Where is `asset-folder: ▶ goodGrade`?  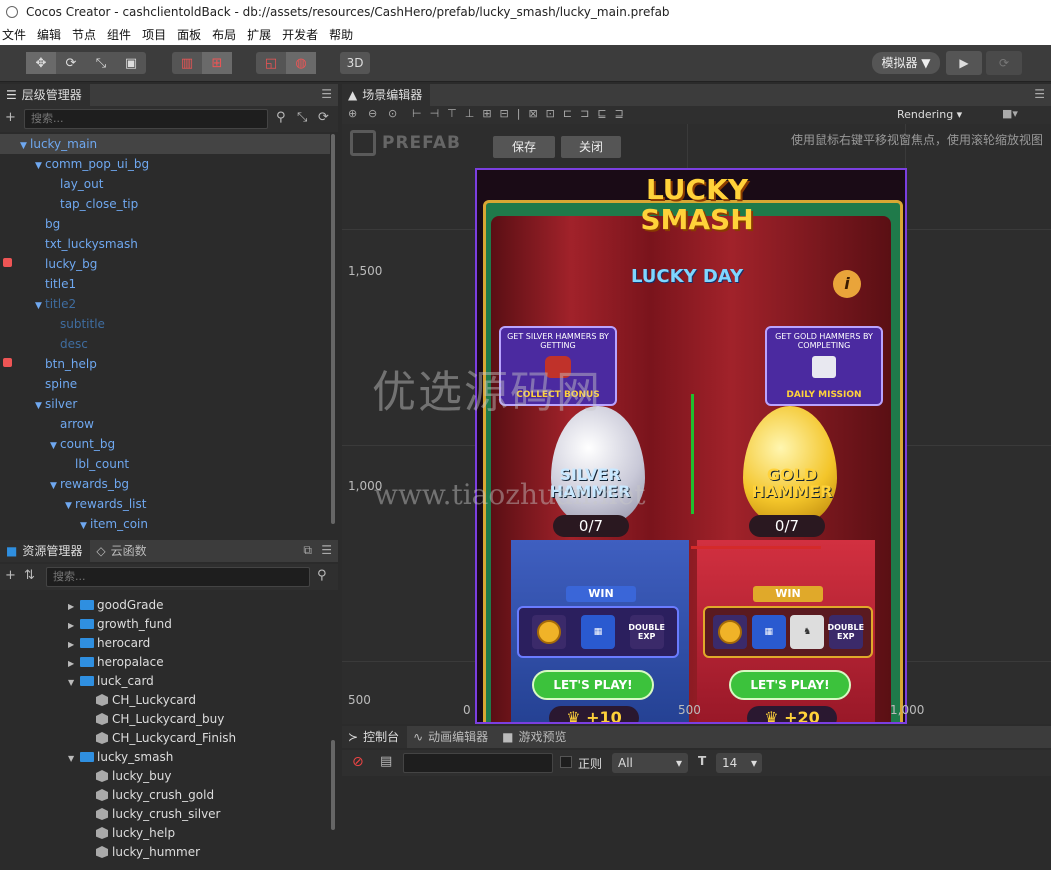
asset-folder: ▶ goodGrade is located at coordinates (165, 605).